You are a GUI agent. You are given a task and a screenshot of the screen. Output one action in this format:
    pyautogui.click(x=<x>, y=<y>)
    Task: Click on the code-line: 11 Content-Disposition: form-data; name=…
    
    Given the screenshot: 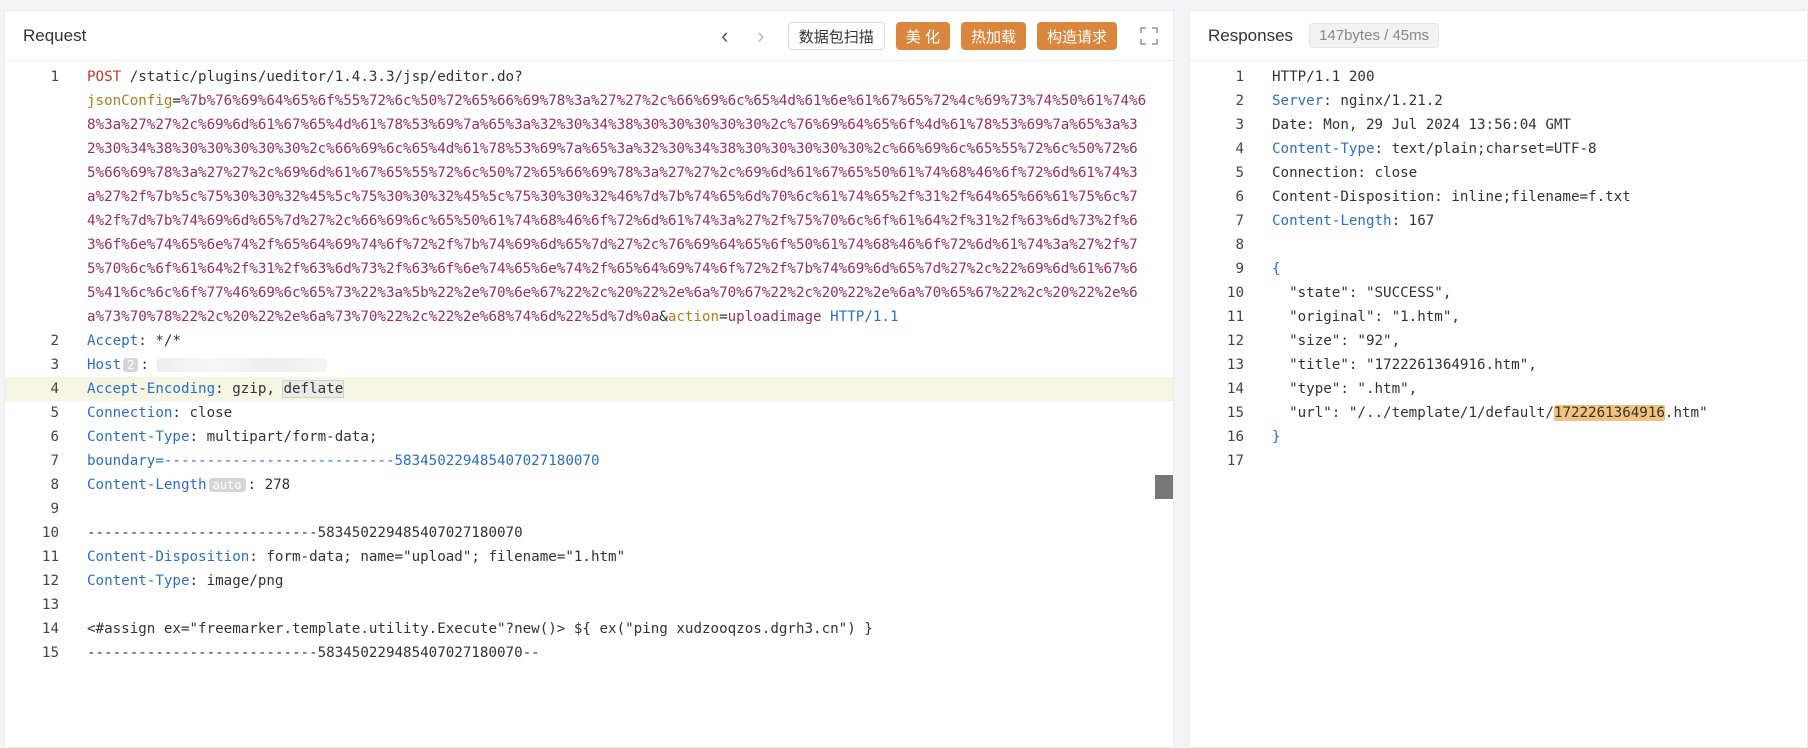 What is the action you would take?
    pyautogui.click(x=333, y=557)
    